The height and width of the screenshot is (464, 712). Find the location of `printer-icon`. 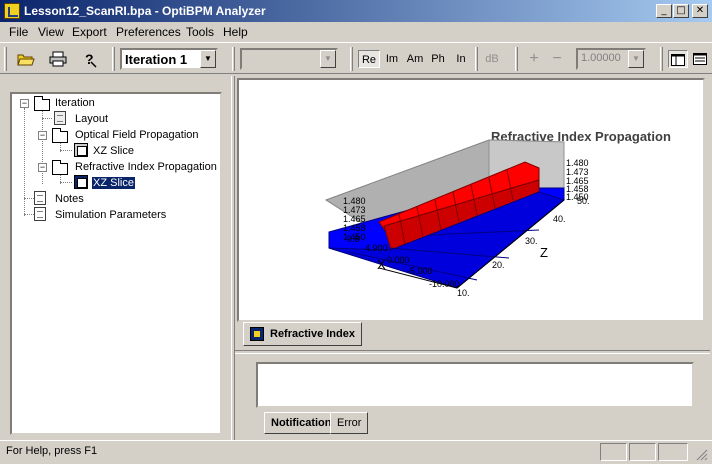

printer-icon is located at coordinates (58, 59).